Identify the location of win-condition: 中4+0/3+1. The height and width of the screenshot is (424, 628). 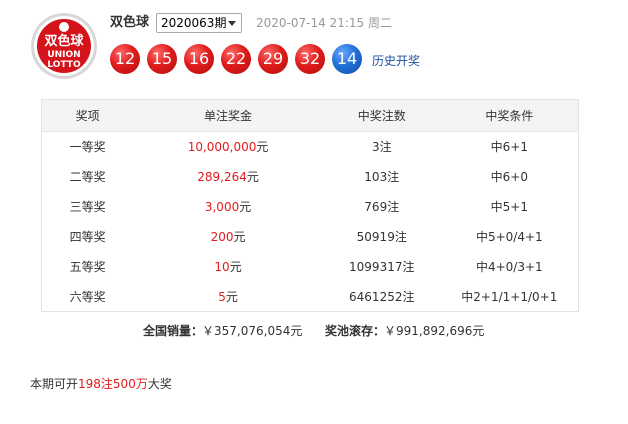
(509, 267).